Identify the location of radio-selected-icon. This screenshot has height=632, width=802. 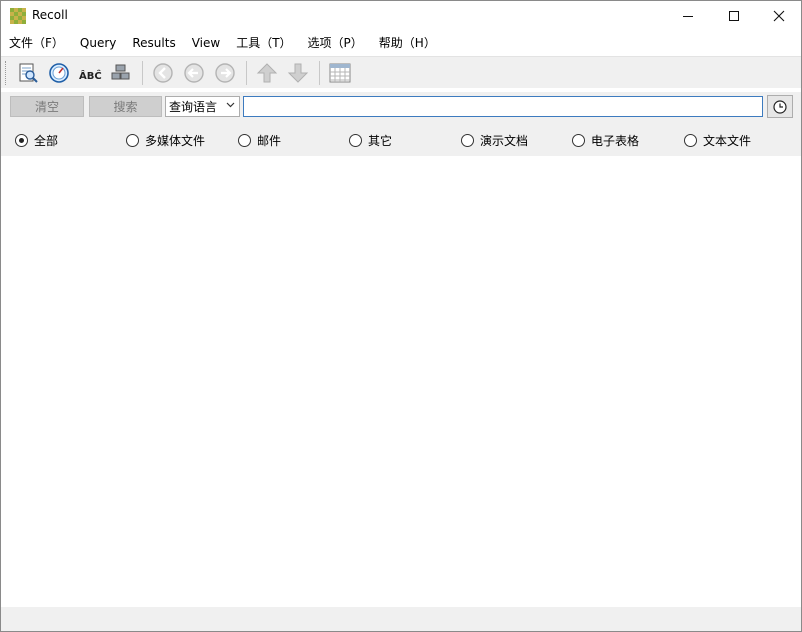
(21, 140).